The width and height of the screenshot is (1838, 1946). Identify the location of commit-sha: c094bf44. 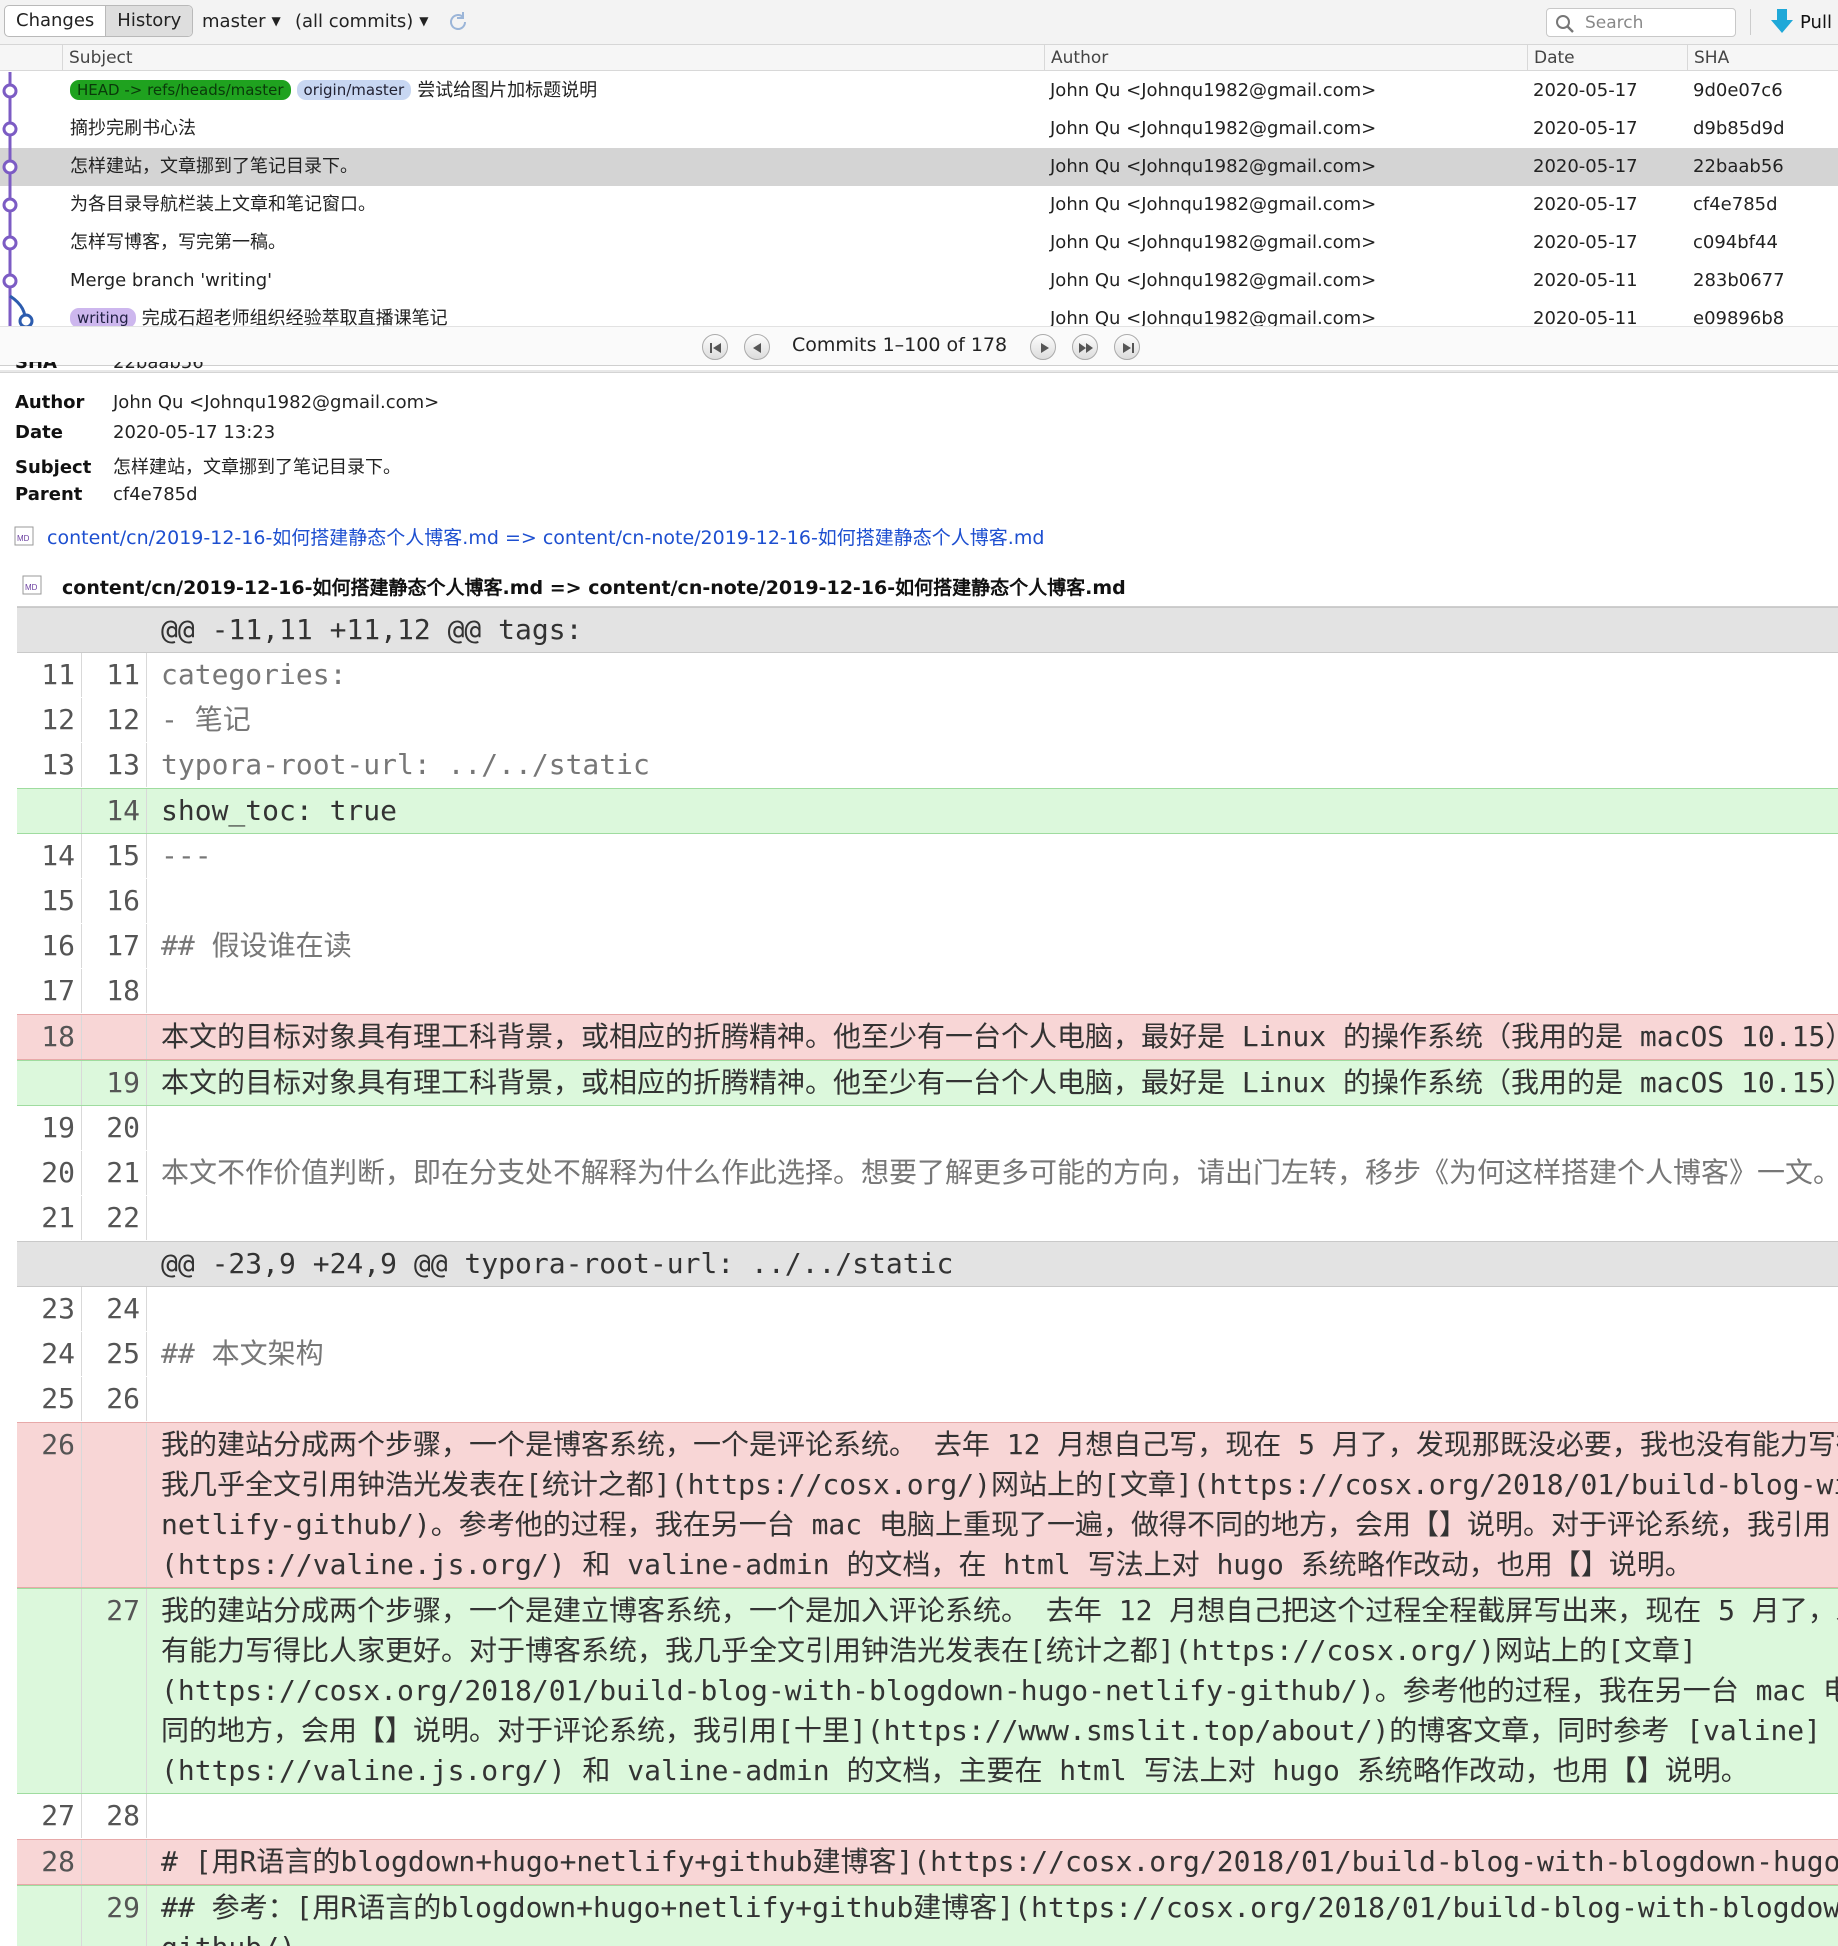
(1735, 242).